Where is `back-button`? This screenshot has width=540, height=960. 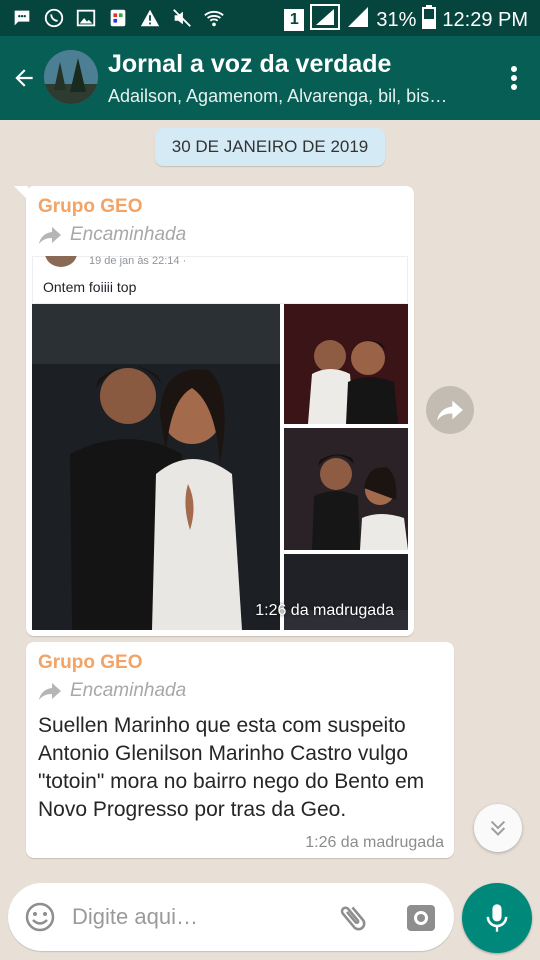
back-button is located at coordinates (24, 78).